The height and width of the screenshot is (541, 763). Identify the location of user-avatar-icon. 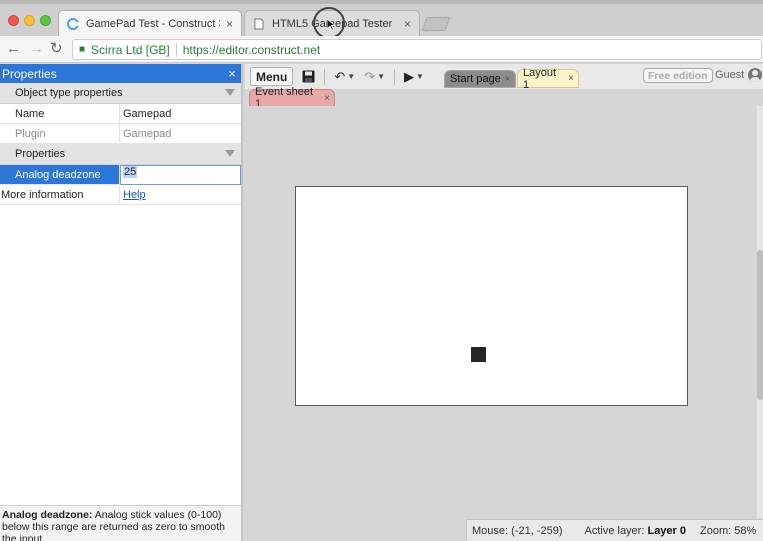
(755, 75).